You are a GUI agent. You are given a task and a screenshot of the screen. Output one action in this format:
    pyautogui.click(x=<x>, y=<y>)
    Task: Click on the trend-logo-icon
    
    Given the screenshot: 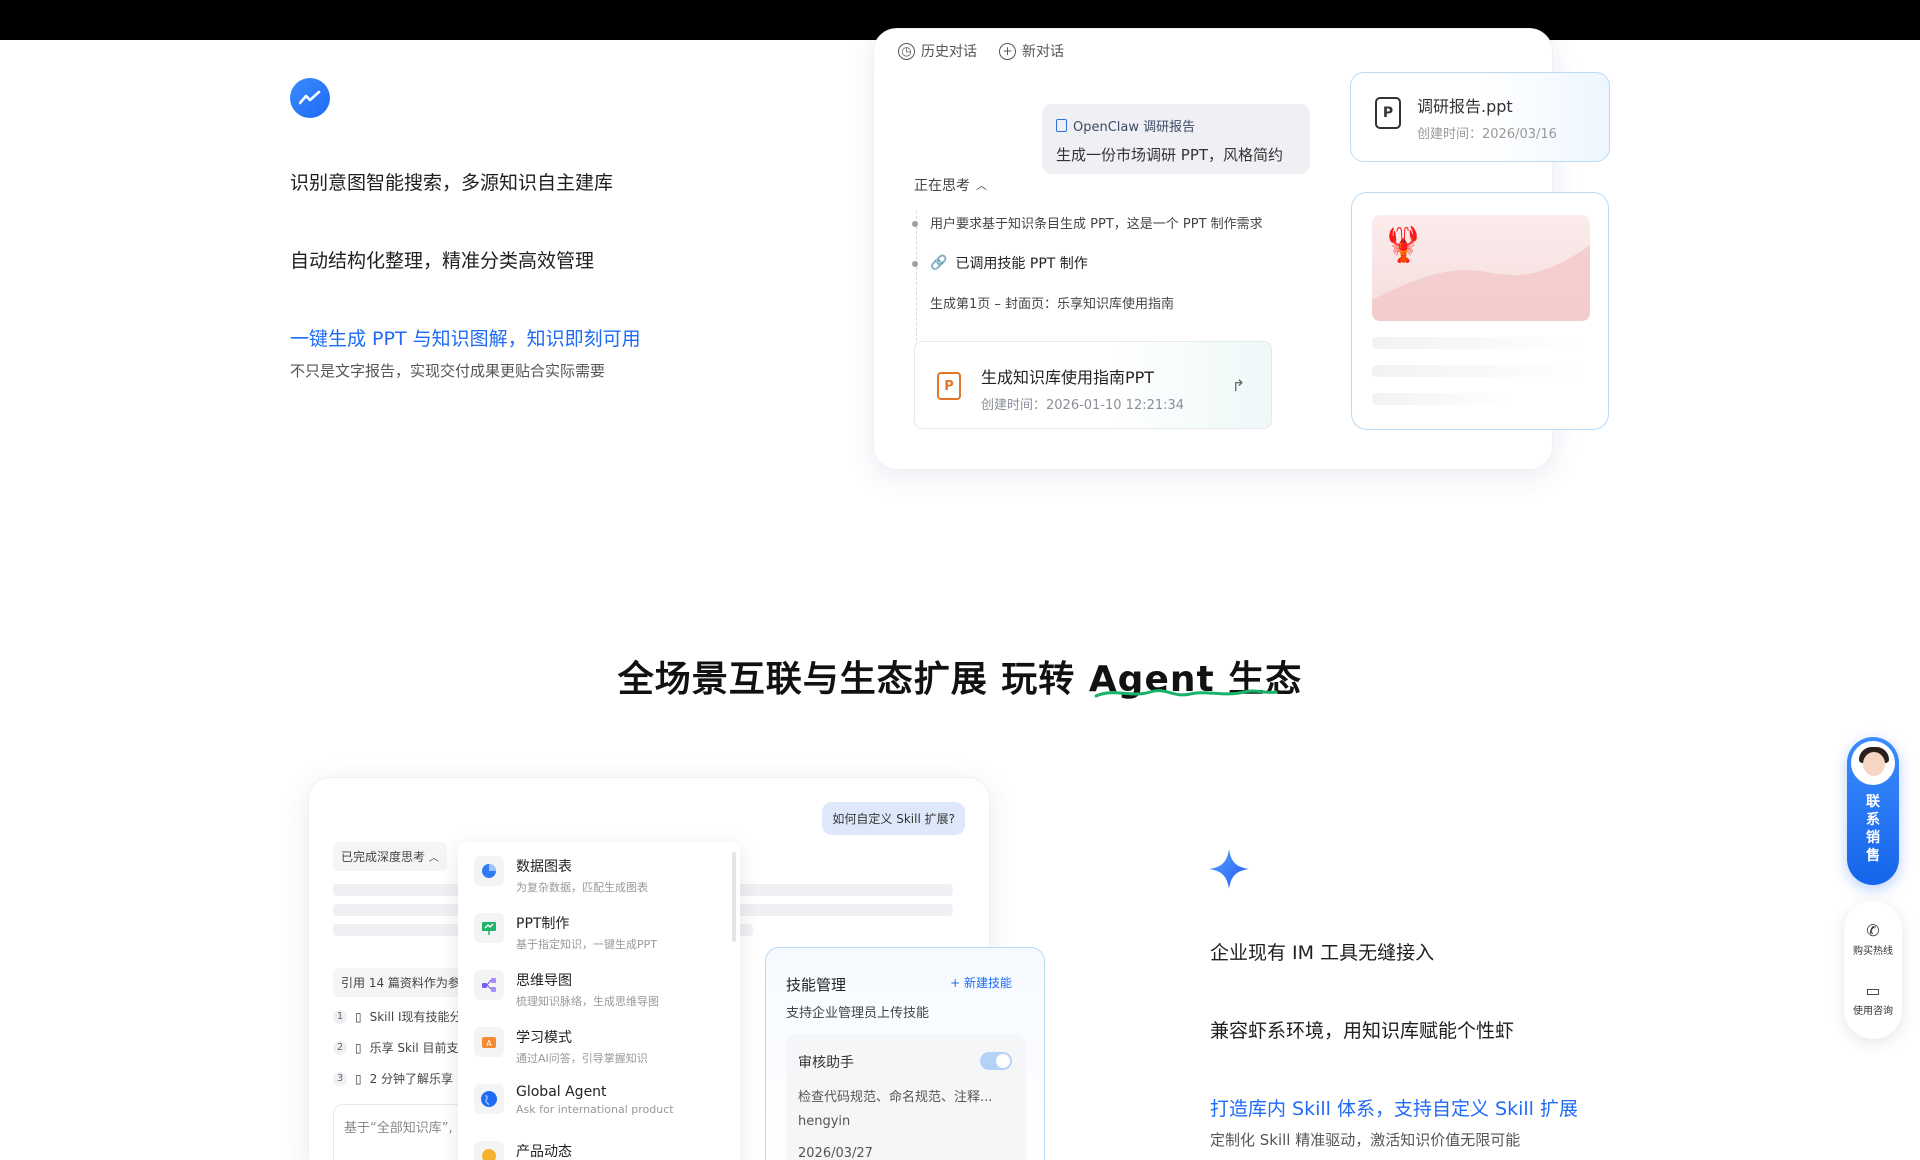 What is the action you would take?
    pyautogui.click(x=310, y=98)
    